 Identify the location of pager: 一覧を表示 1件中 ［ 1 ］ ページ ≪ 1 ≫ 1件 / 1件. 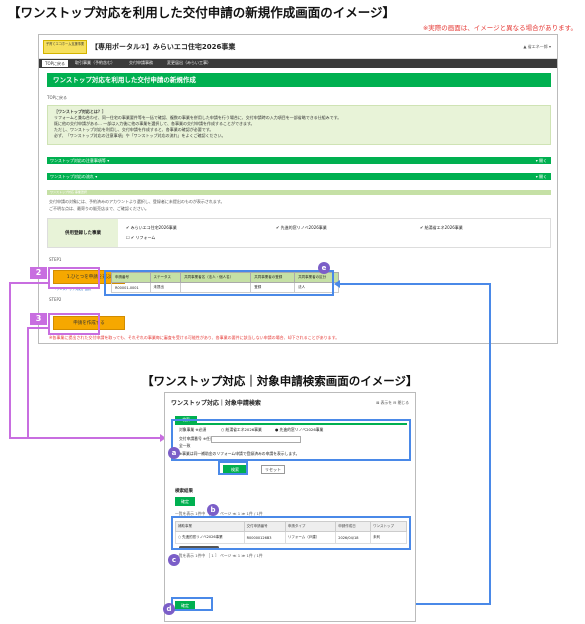
(219, 556).